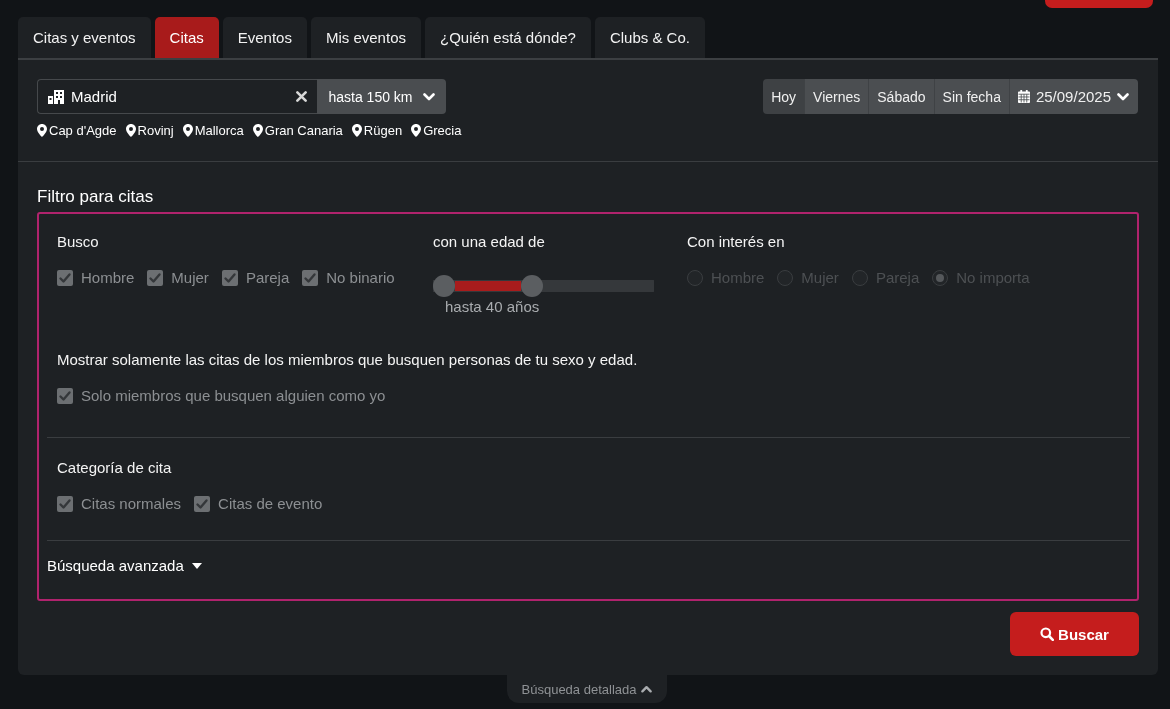 This screenshot has height=709, width=1170. Describe the element at coordinates (264, 37) in the screenshot. I see `tab: Eventos` at that location.